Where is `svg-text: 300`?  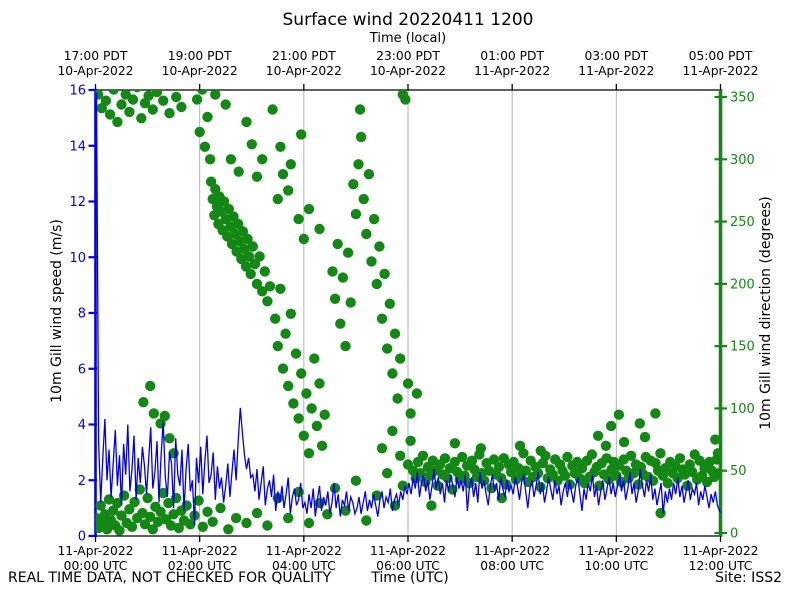 svg-text: 300 is located at coordinates (742, 160).